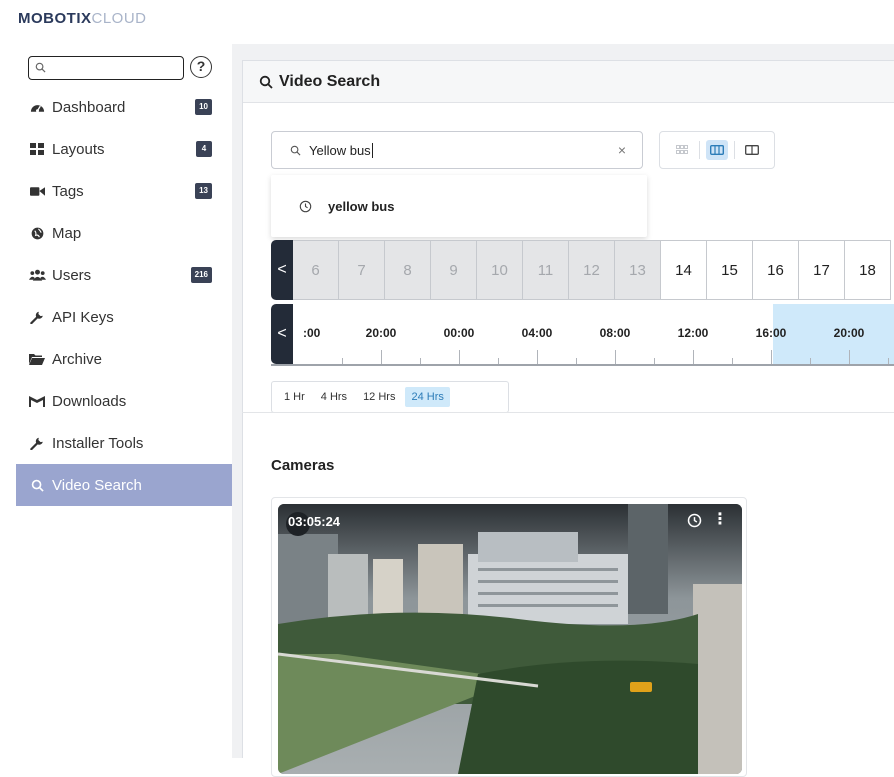 This screenshot has height=777, width=894. I want to click on day-cell: 8, so click(408, 270).